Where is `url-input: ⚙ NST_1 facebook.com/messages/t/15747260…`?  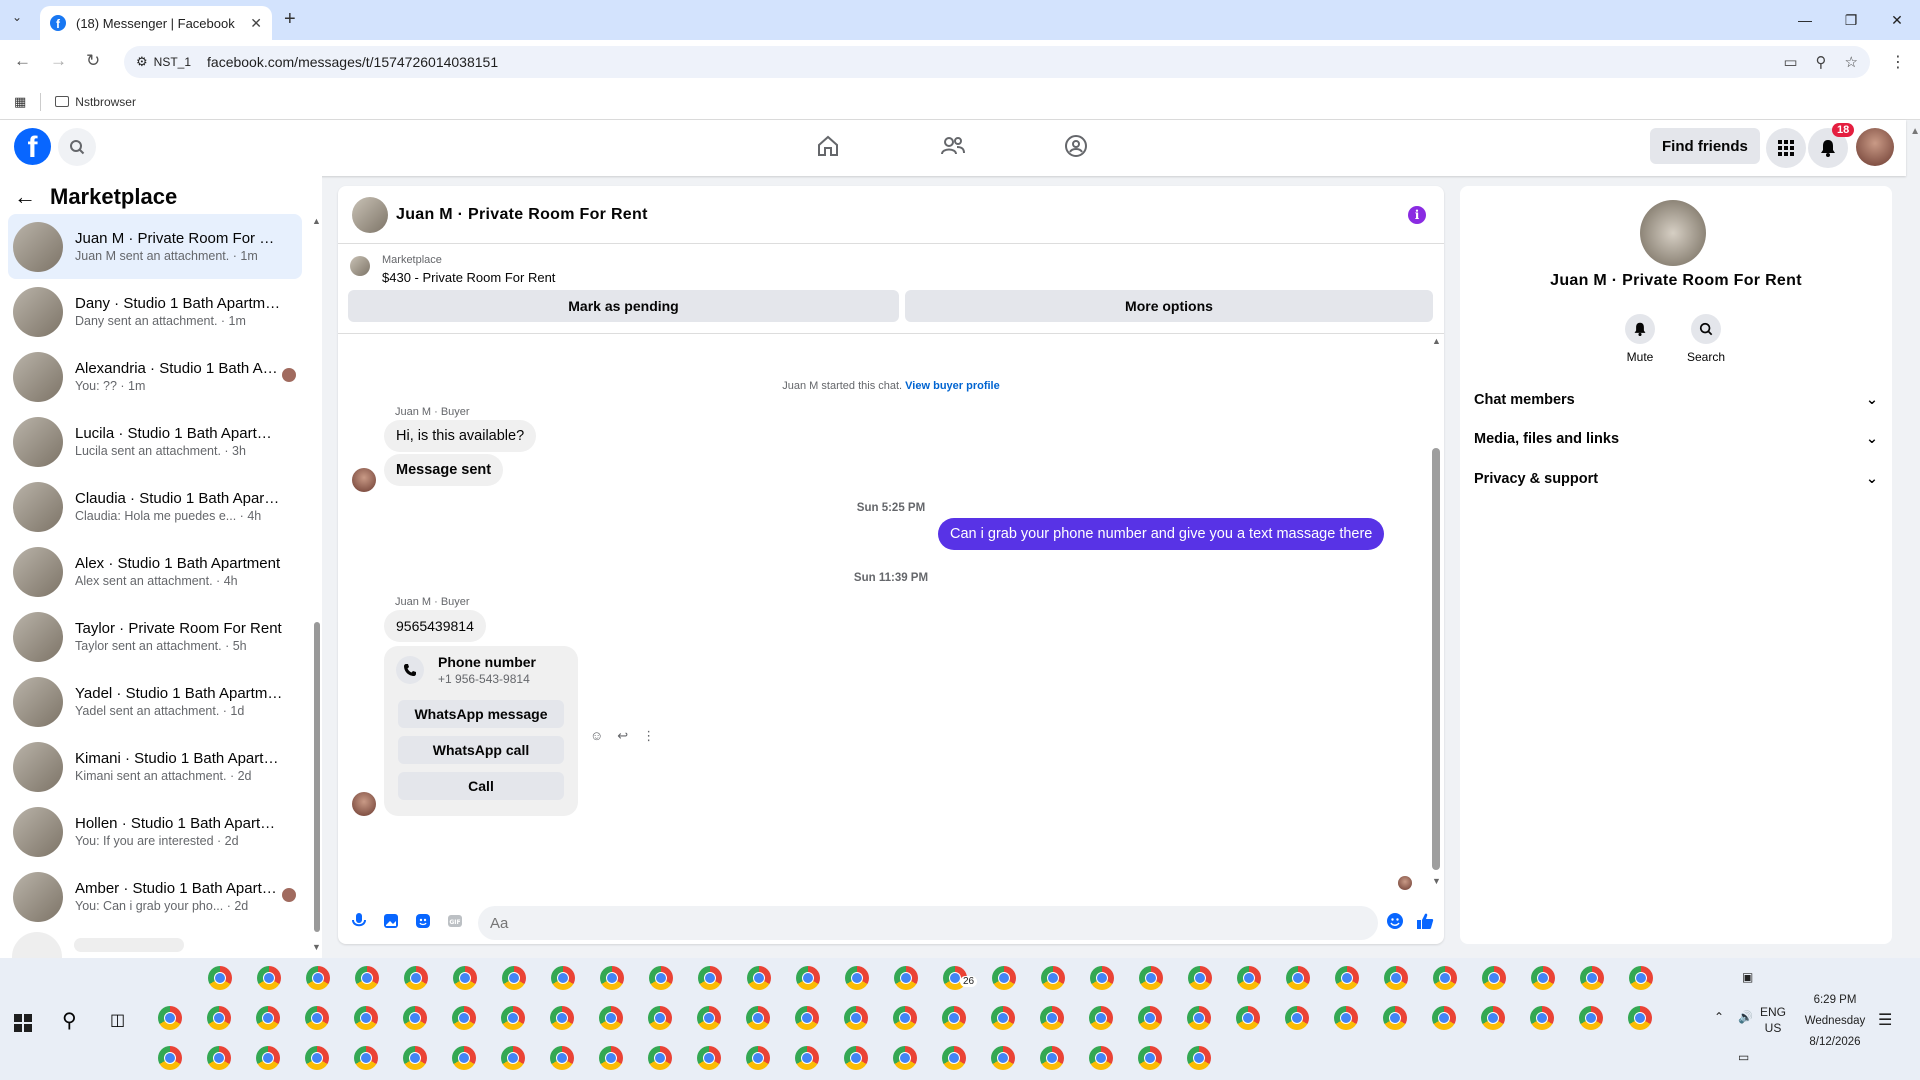 url-input: ⚙ NST_1 facebook.com/messages/t/15747260… is located at coordinates (997, 62).